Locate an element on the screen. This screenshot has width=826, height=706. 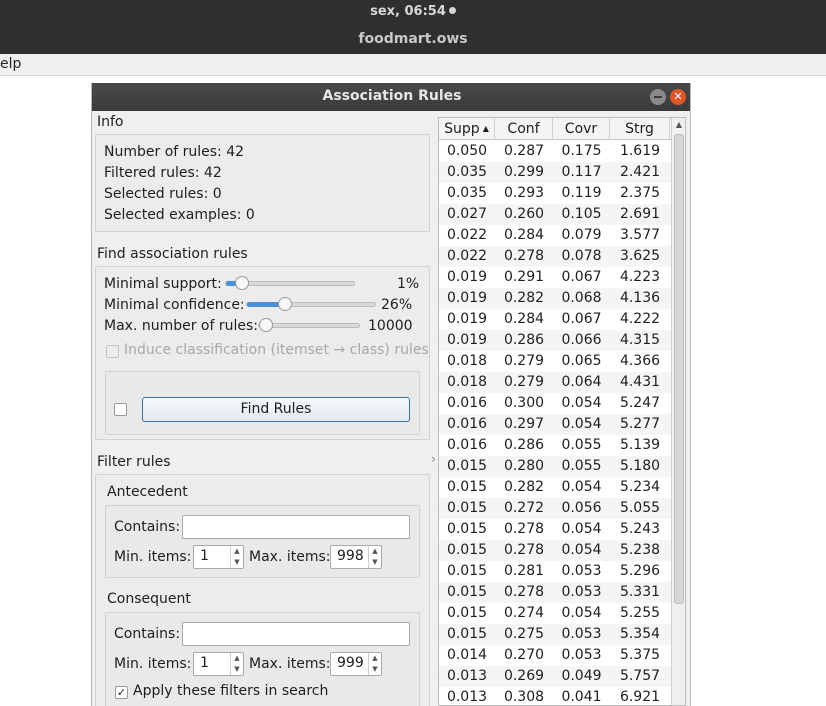
table-row: 0.035 0.299 0.117 2.421 is located at coordinates (555, 172).